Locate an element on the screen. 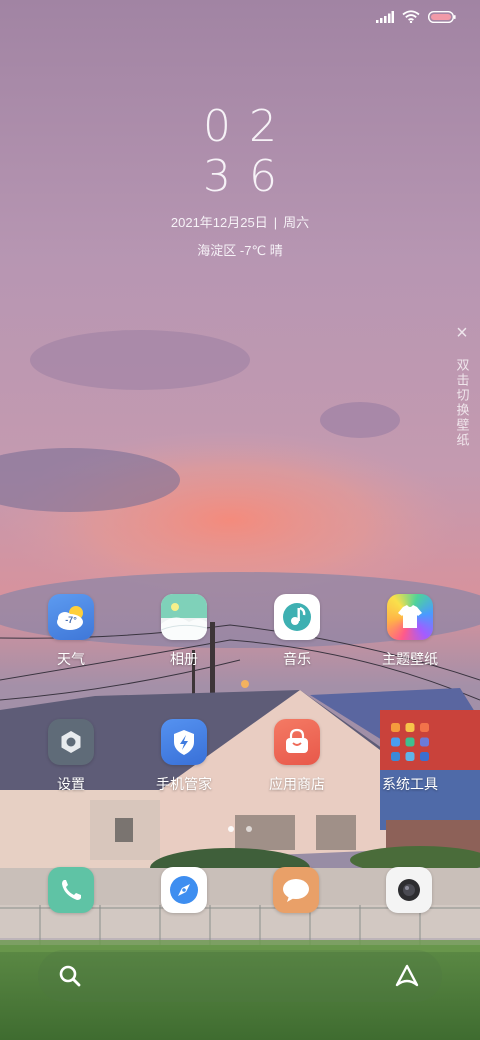  app-music: 音乐 is located at coordinates (297, 631).